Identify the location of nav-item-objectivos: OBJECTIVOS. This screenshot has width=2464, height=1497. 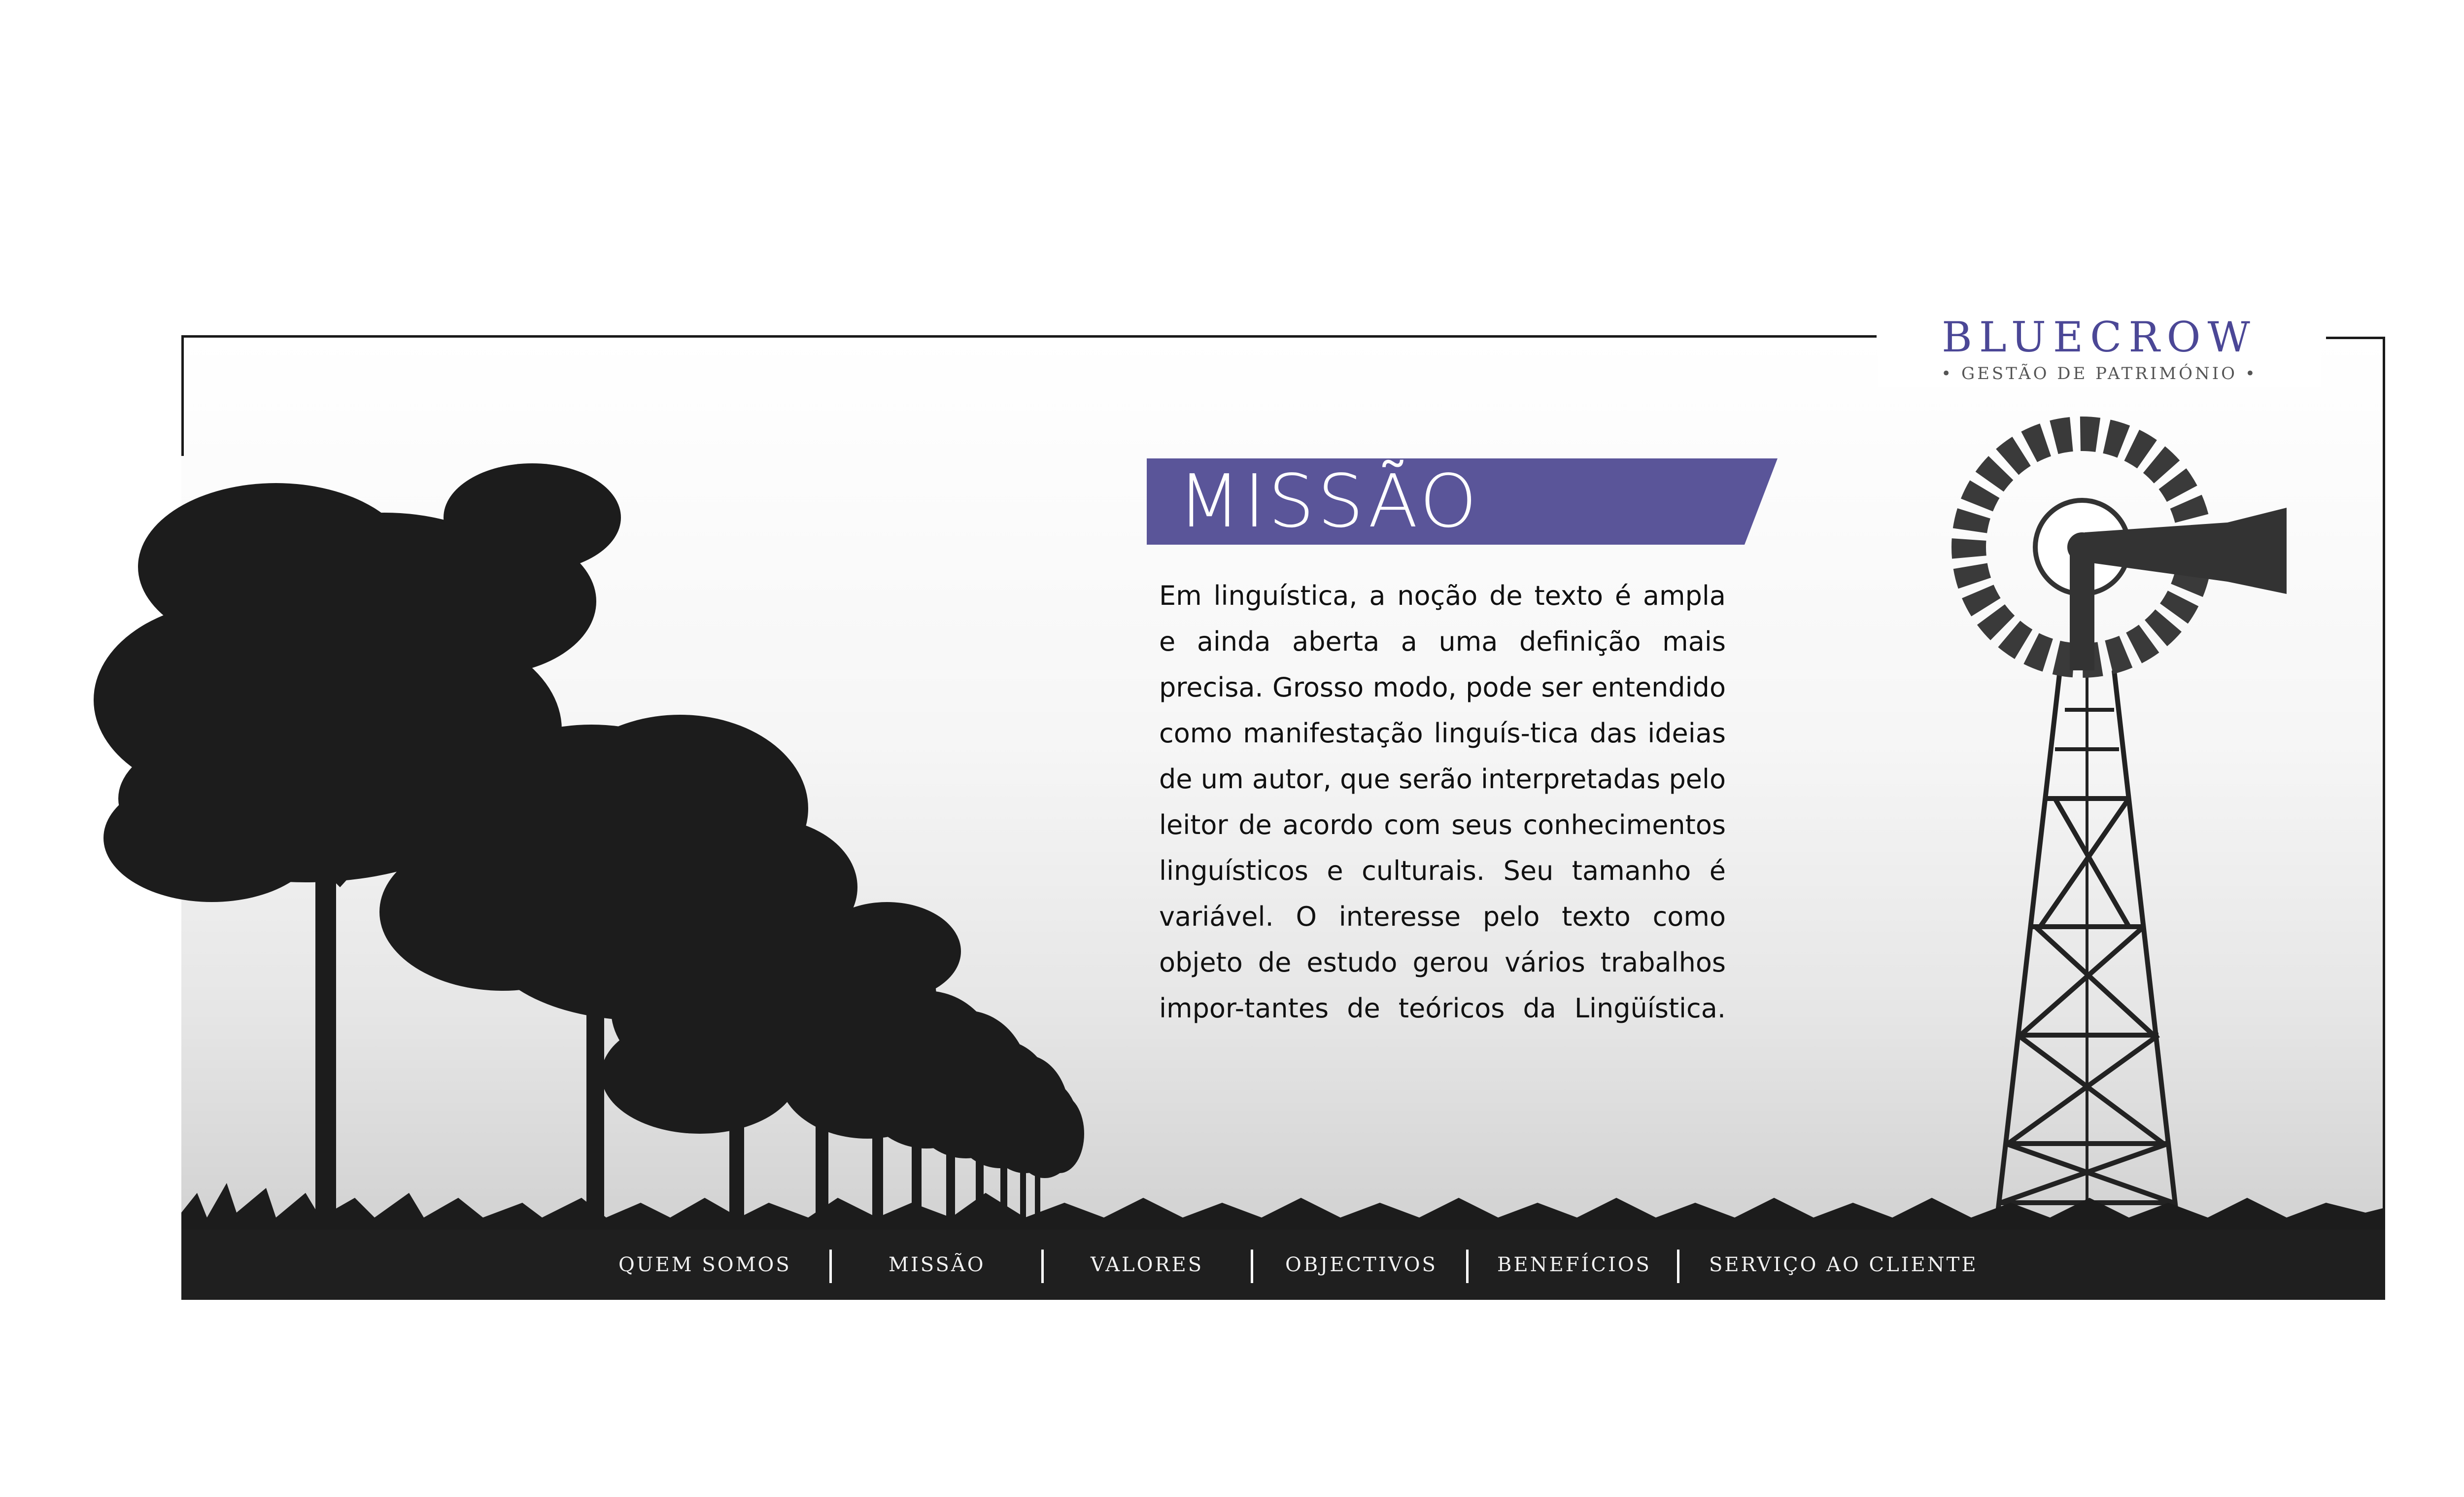
(1361, 1265).